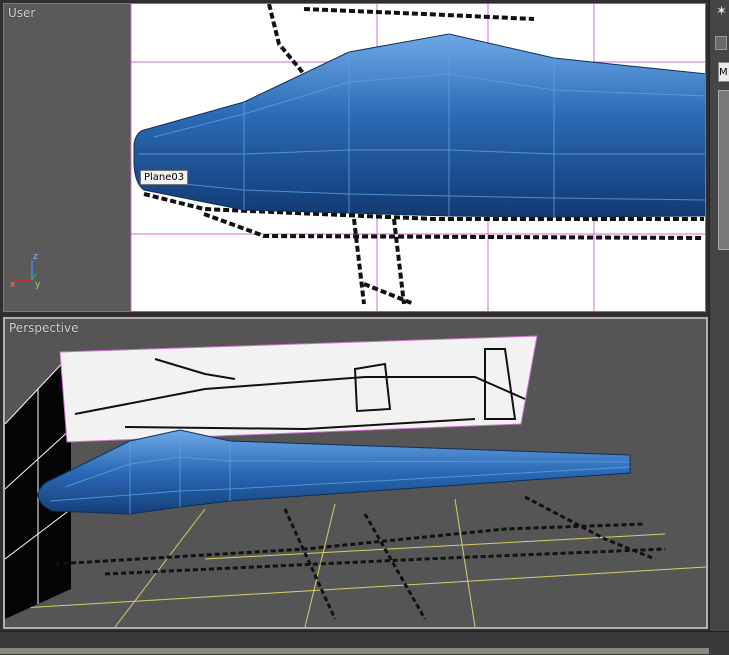  I want to click on axis-label-y: y, so click(38, 285).